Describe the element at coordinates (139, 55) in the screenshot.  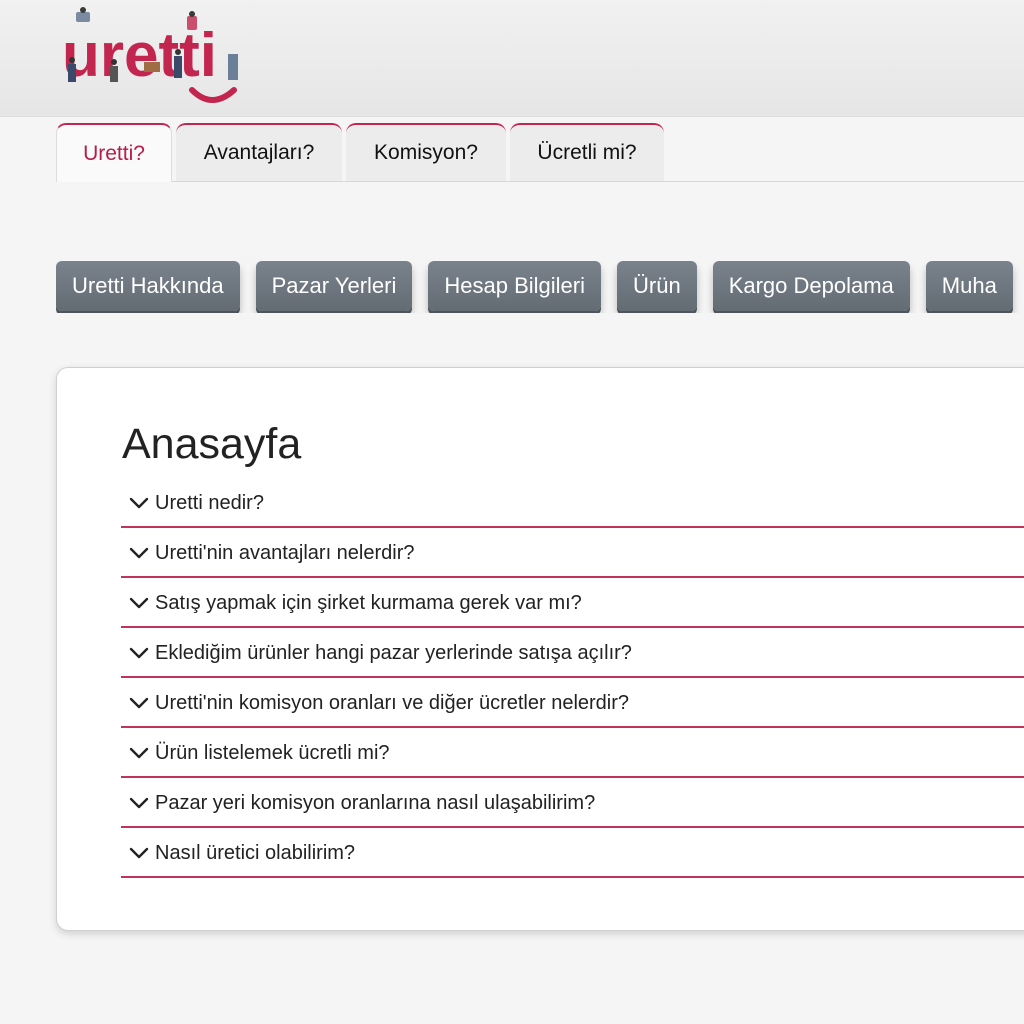
I see `svg-text: uretti` at that location.